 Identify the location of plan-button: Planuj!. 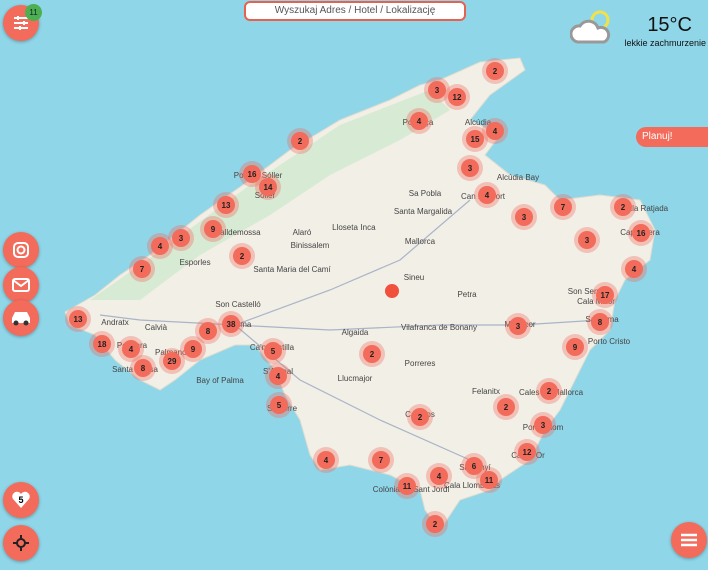
(672, 137).